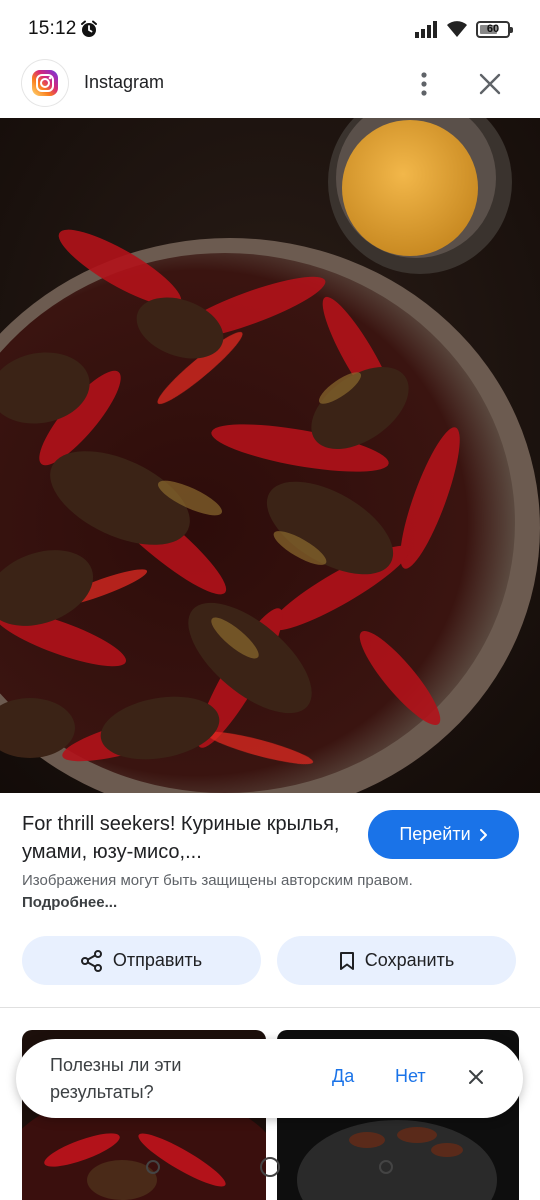 This screenshot has height=1200, width=540. What do you see at coordinates (343, 1076) in the screenshot?
I see `feedback-yes-button: Да` at bounding box center [343, 1076].